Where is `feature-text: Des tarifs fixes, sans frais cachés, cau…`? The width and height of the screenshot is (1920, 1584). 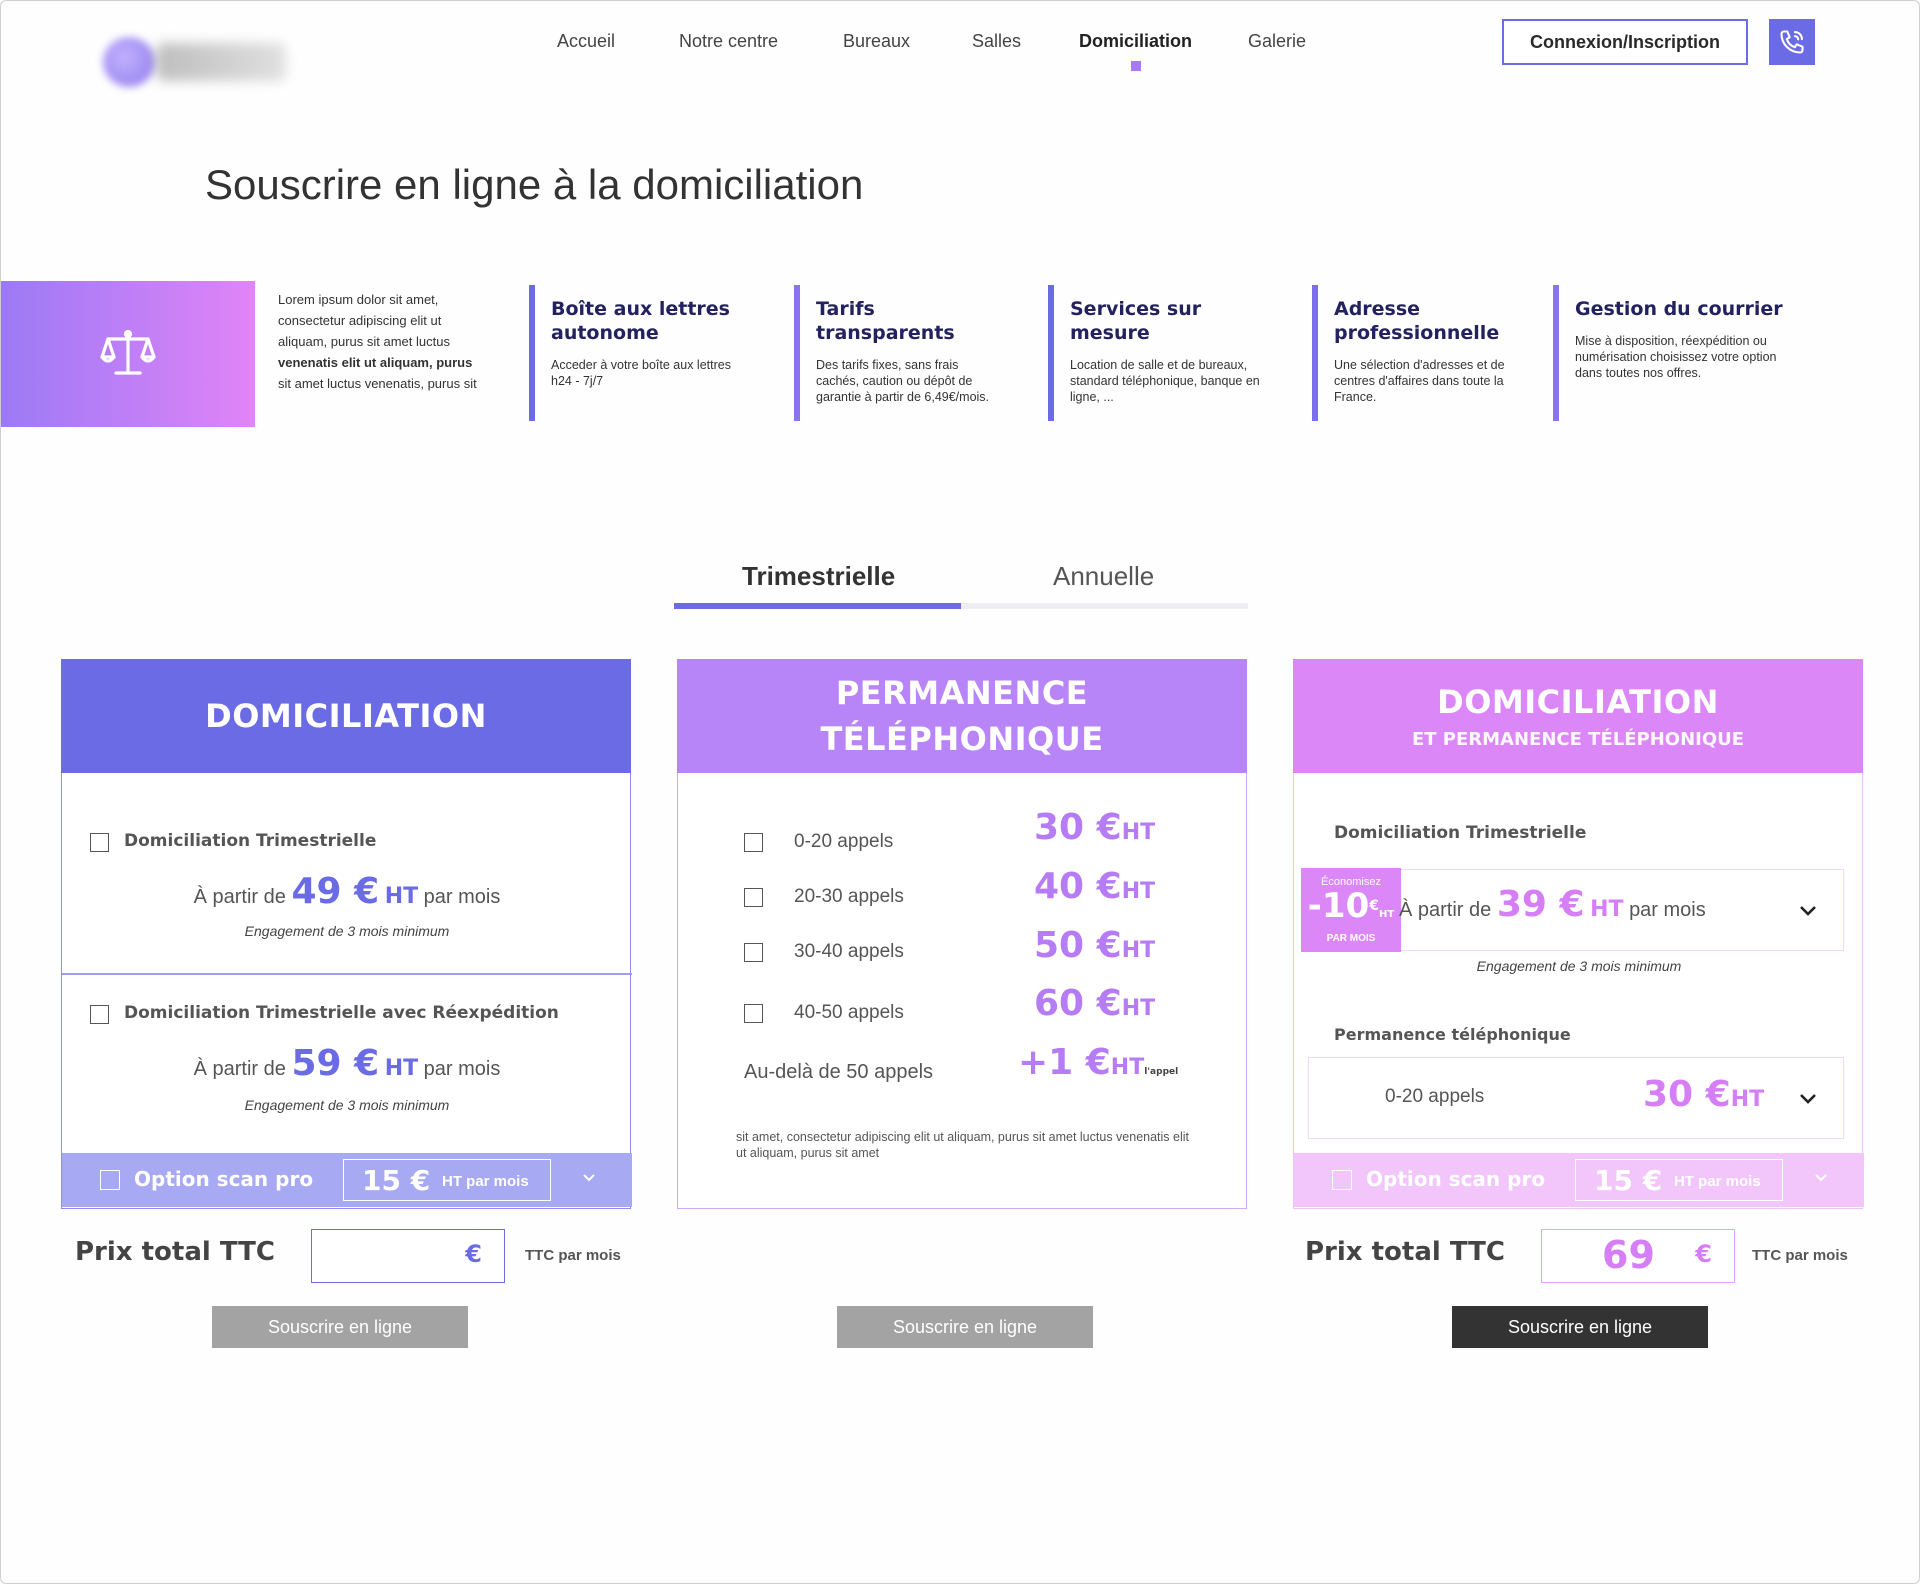 feature-text: Des tarifs fixes, sans frais cachés, cau… is located at coordinates (903, 381).